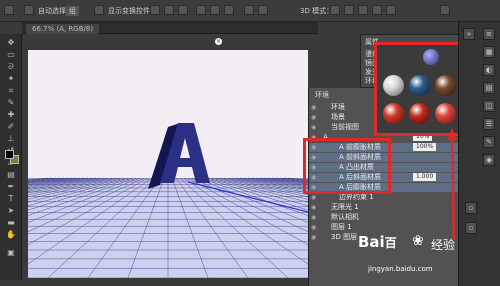 This screenshot has width=500, height=286. Describe the element at coordinates (9, 154) in the screenshot. I see `foreground-color-swatch` at that location.